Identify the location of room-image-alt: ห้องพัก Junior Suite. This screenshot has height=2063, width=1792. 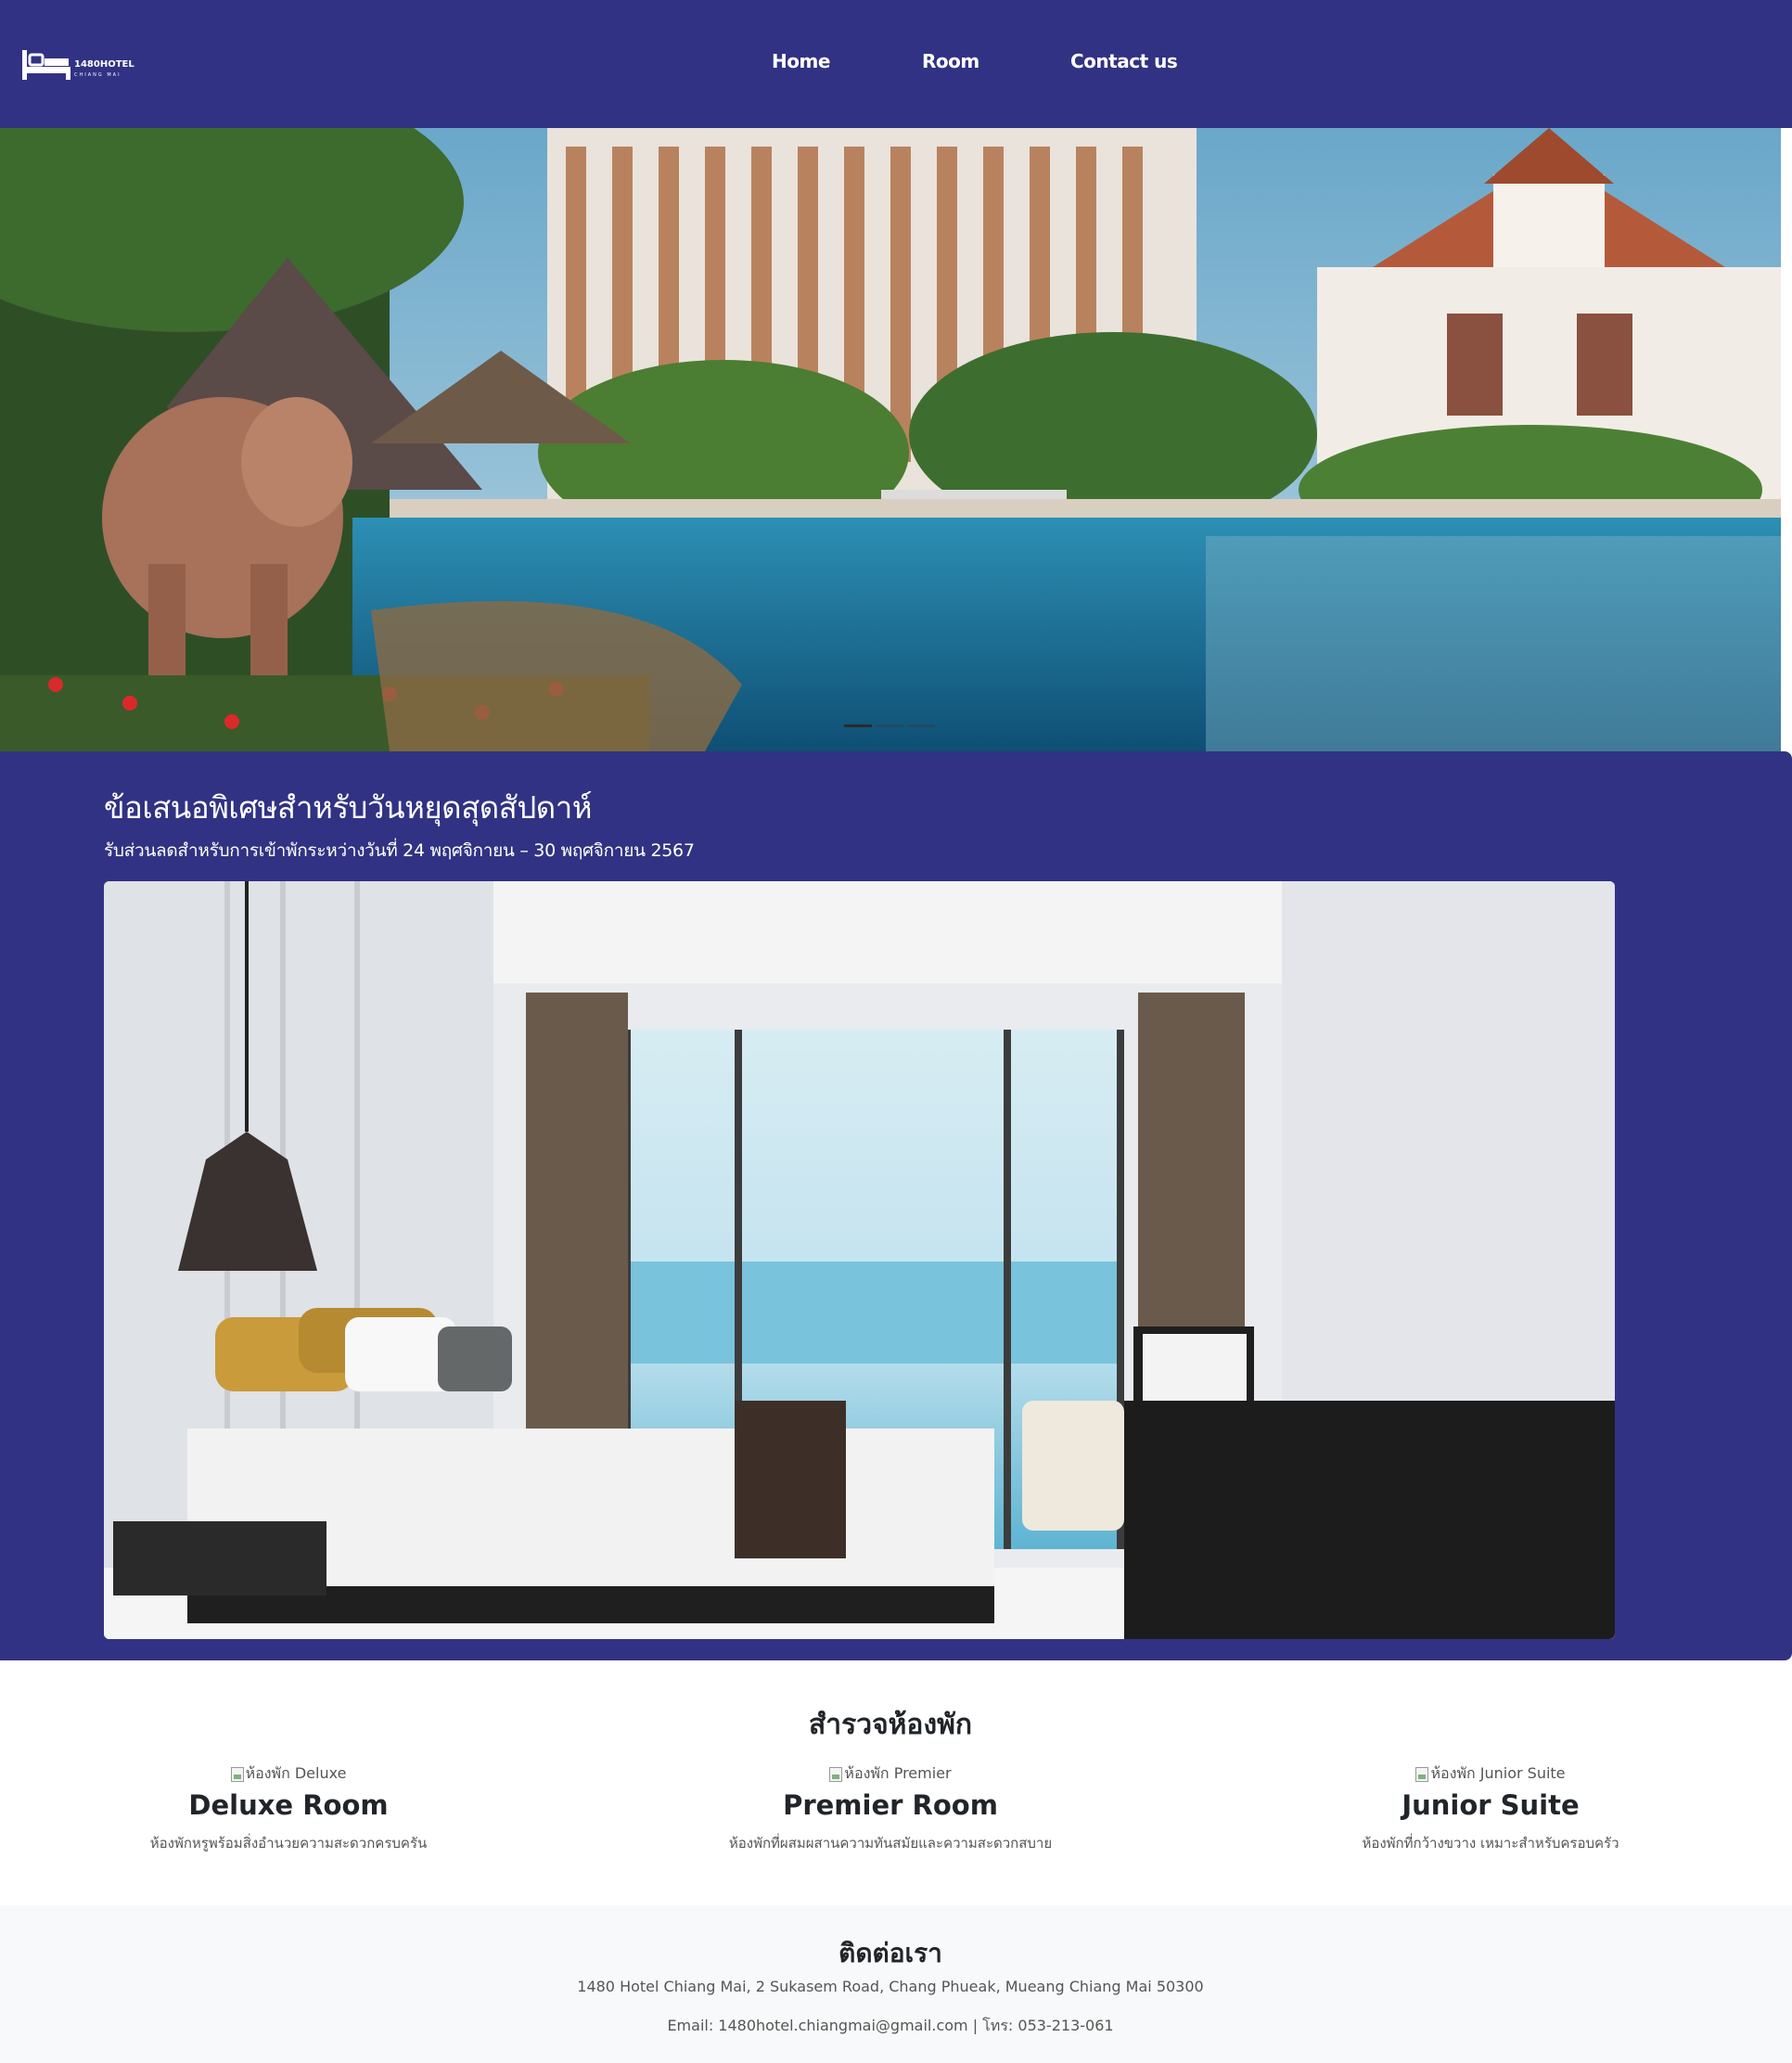
(1498, 1773).